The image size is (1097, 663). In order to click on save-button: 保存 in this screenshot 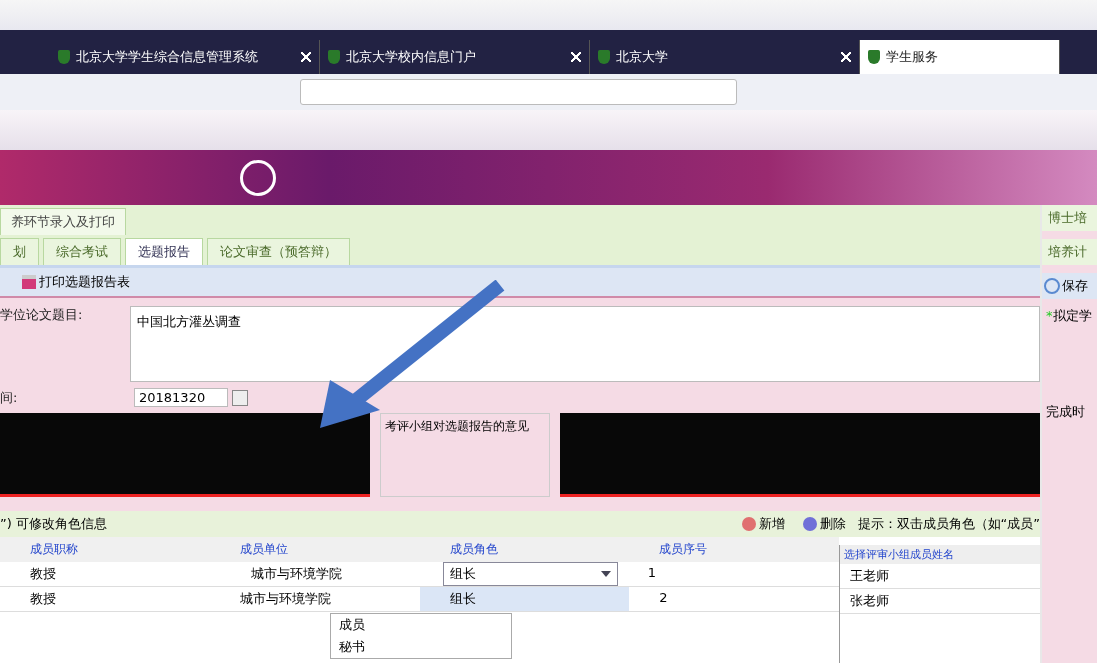, I will do `click(1069, 286)`.